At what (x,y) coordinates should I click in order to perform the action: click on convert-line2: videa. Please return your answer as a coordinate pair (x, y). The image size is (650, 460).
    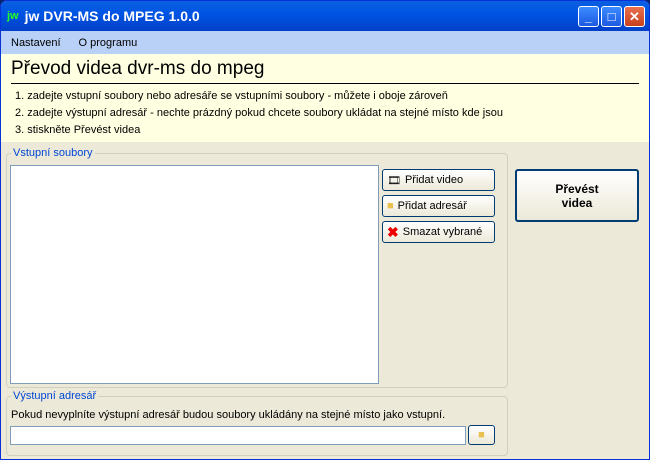
    Looking at the image, I should click on (577, 202).